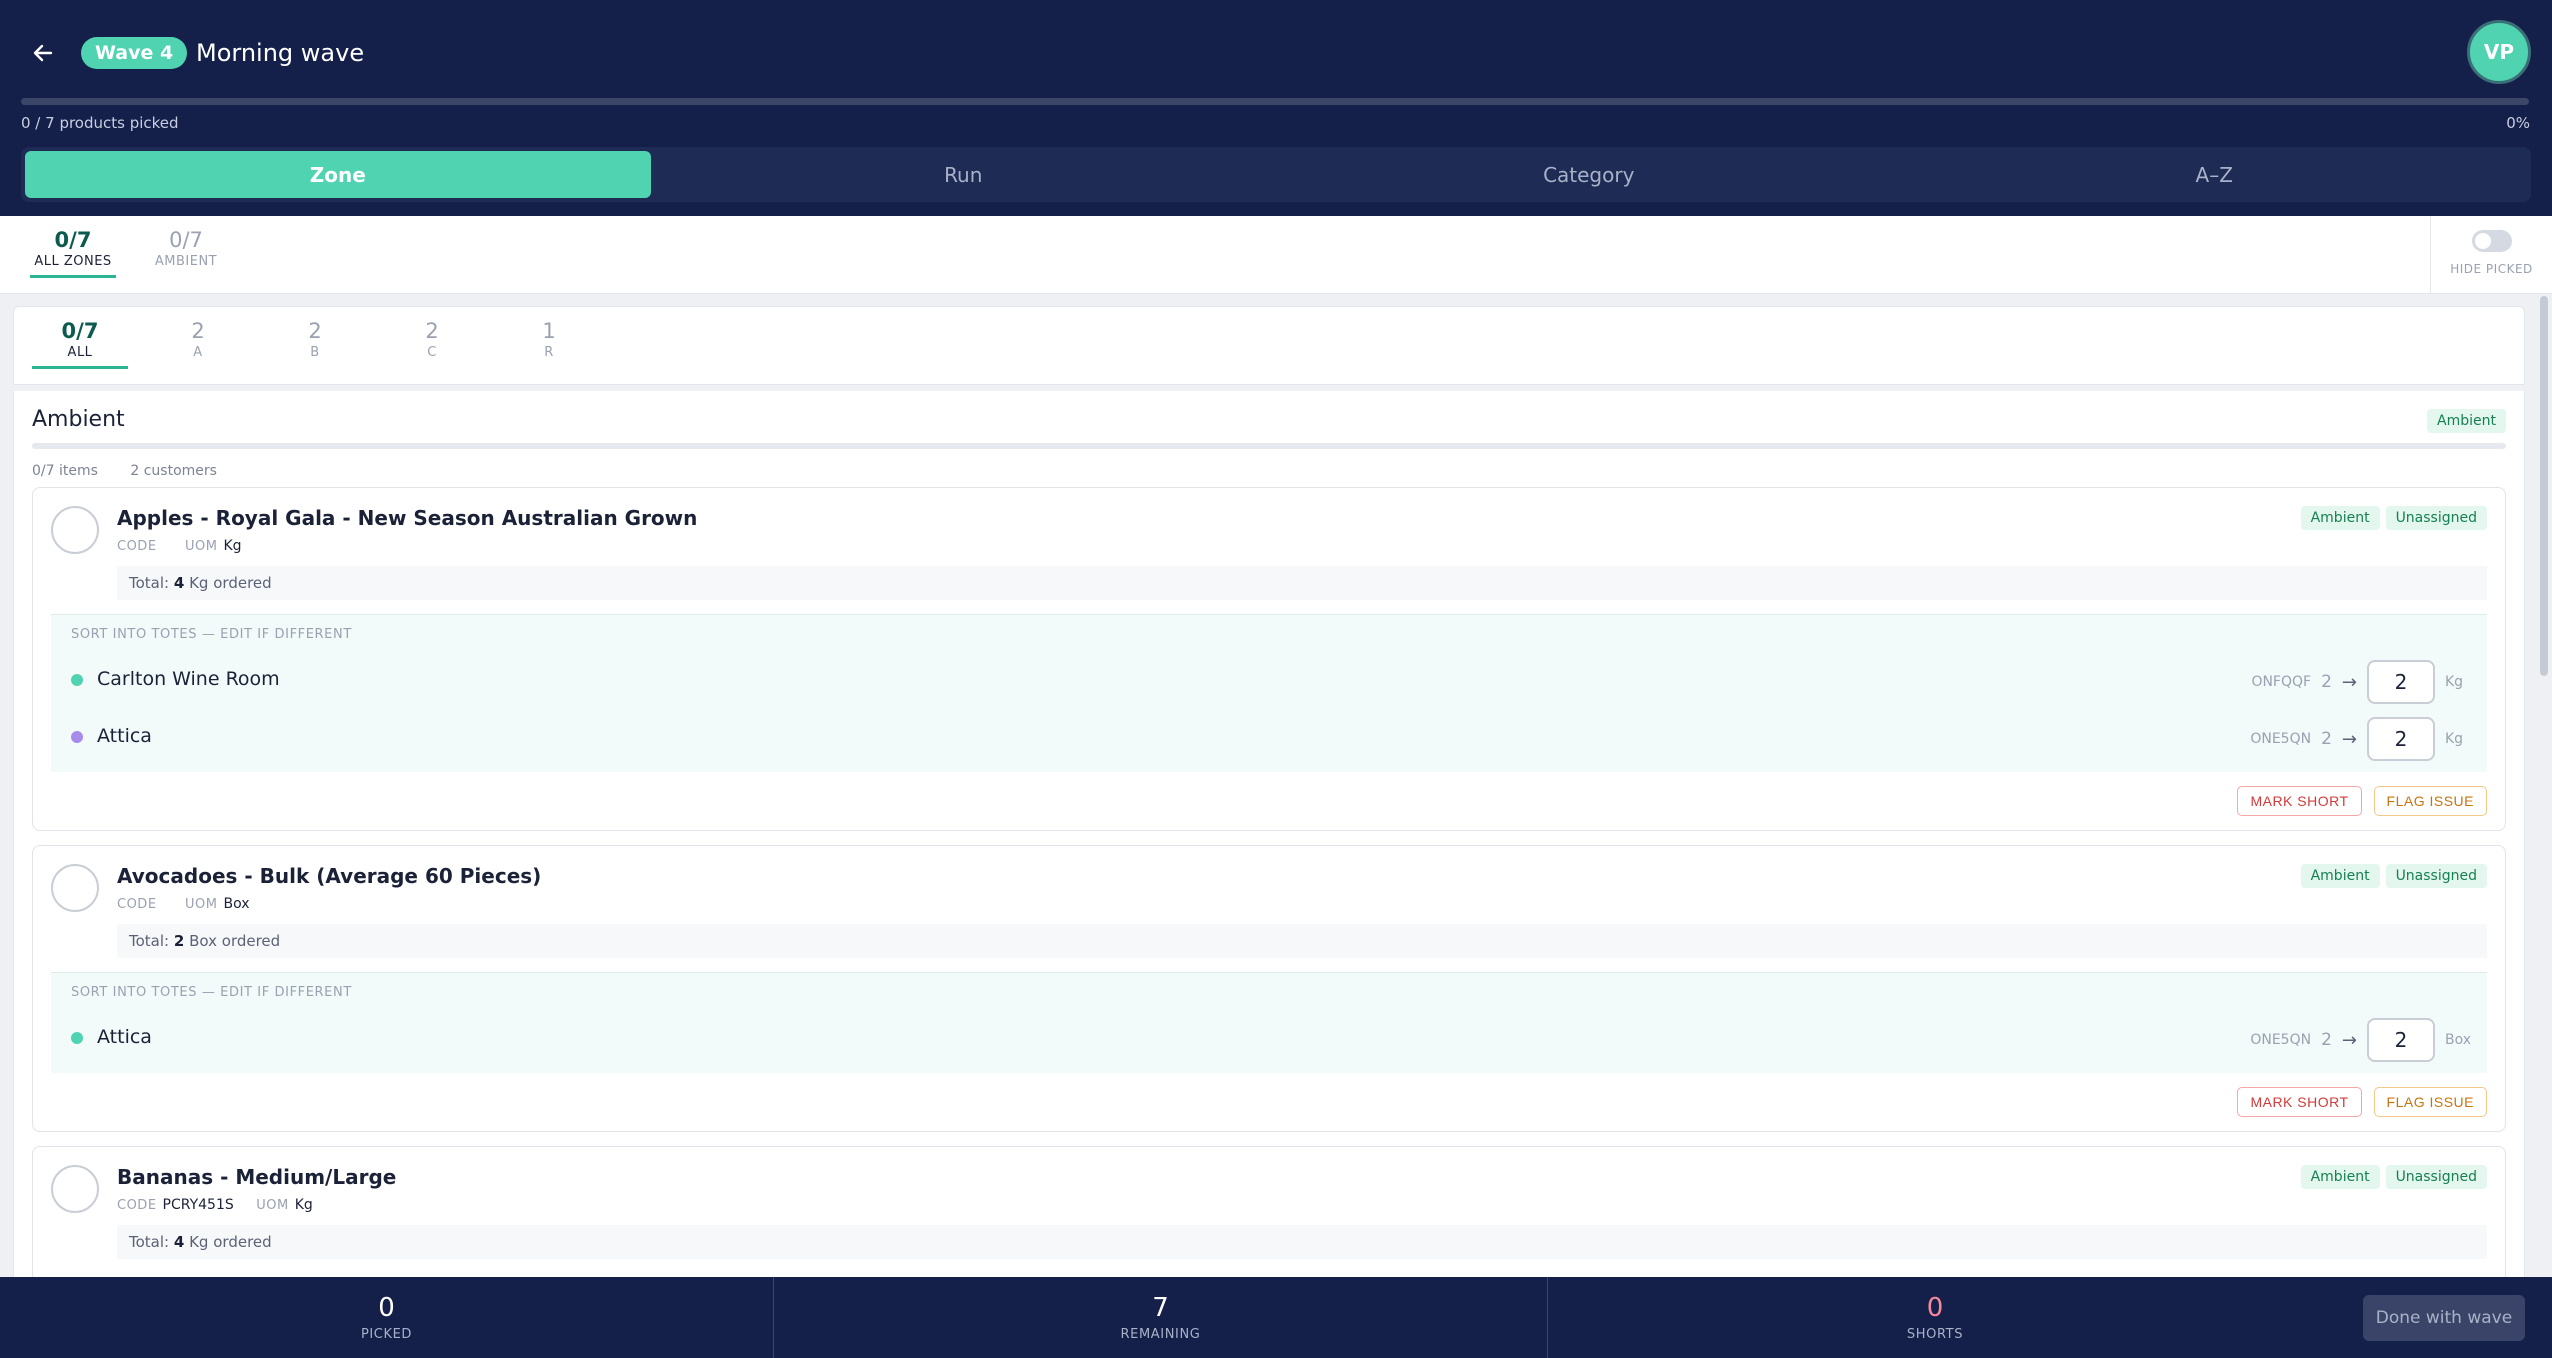 The height and width of the screenshot is (1358, 2552). Describe the element at coordinates (73, 253) in the screenshot. I see `zone-tab-all: 0/7 ALL ZONES` at that location.